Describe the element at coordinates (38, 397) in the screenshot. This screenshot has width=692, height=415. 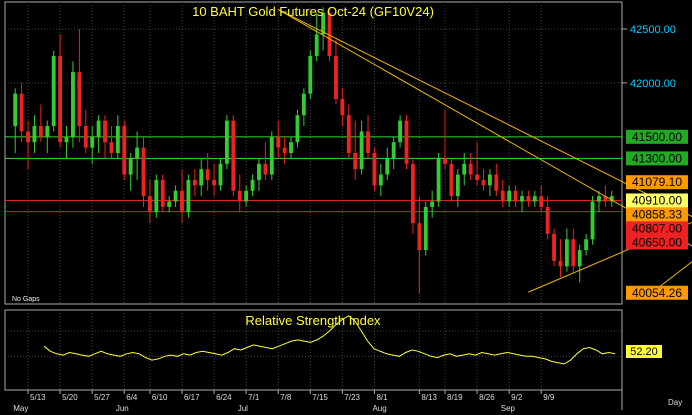
I see `x-tick-label: 5/13` at that location.